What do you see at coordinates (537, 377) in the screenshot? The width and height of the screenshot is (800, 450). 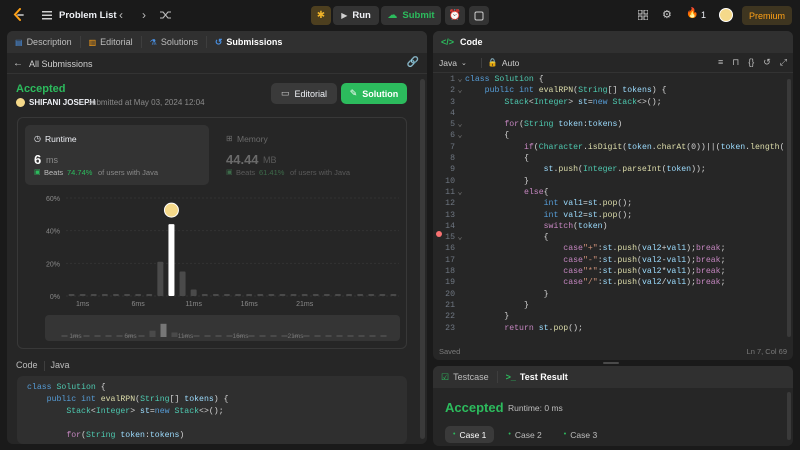 I see `tab-test-result: >_ Test Result` at bounding box center [537, 377].